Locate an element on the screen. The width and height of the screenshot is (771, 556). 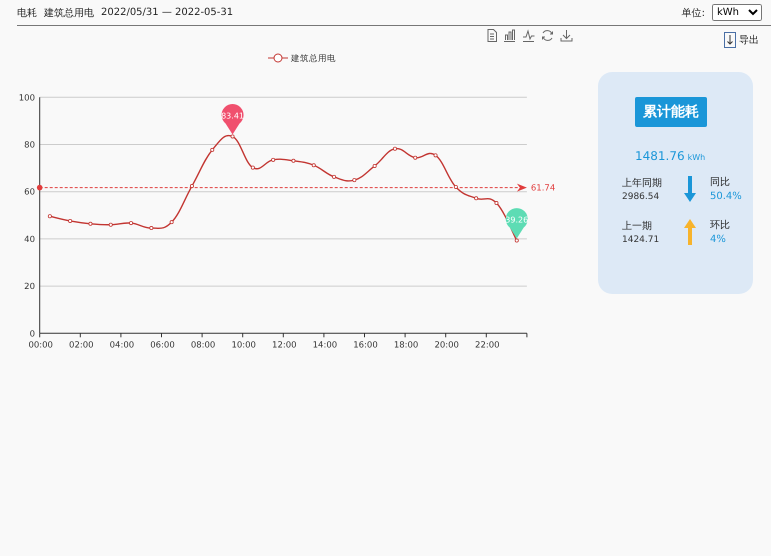
download-icon is located at coordinates (566, 35).